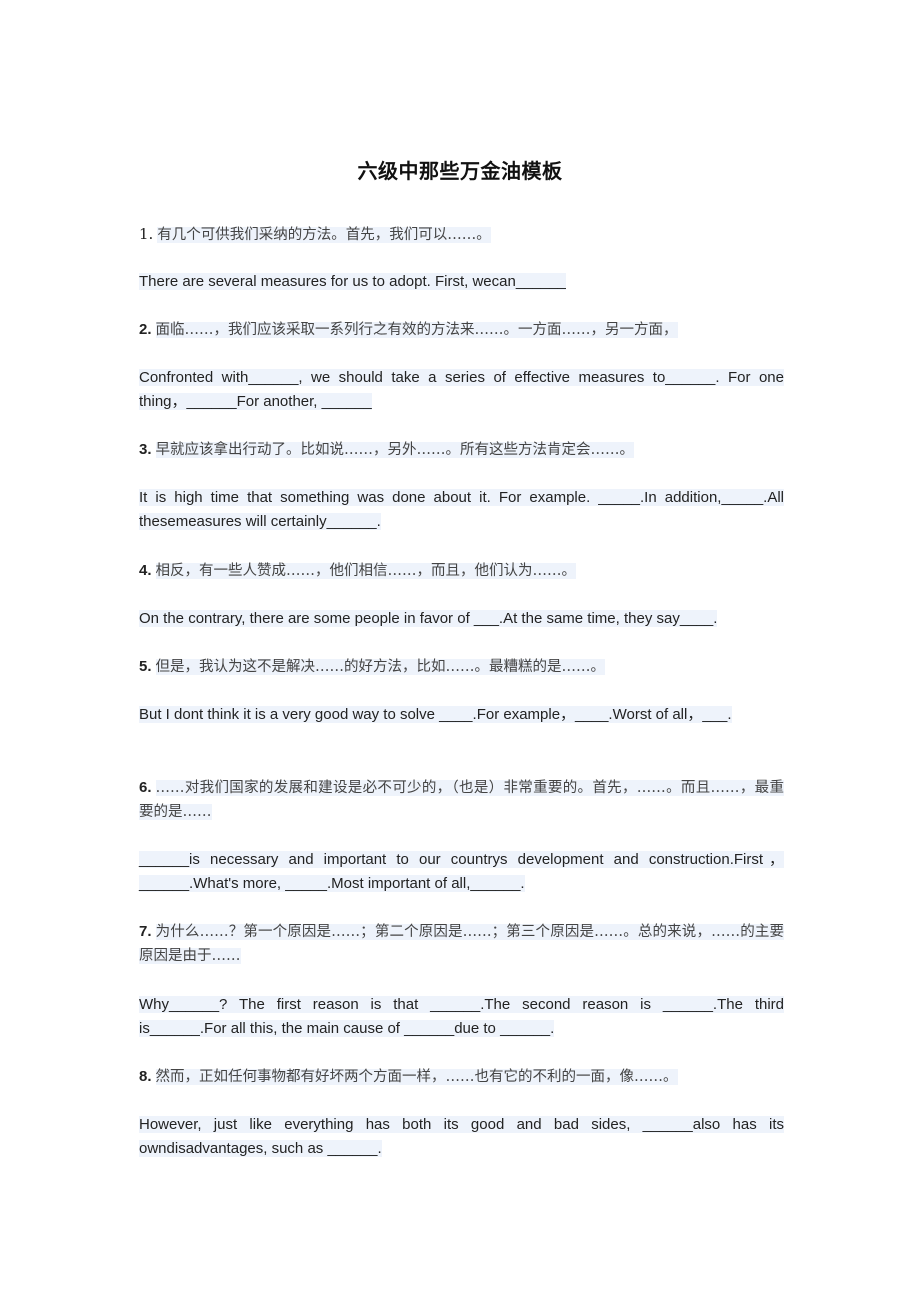 This screenshot has height=1302, width=920. Describe the element at coordinates (145, 329) in the screenshot. I see `item-number: 2.` at that location.